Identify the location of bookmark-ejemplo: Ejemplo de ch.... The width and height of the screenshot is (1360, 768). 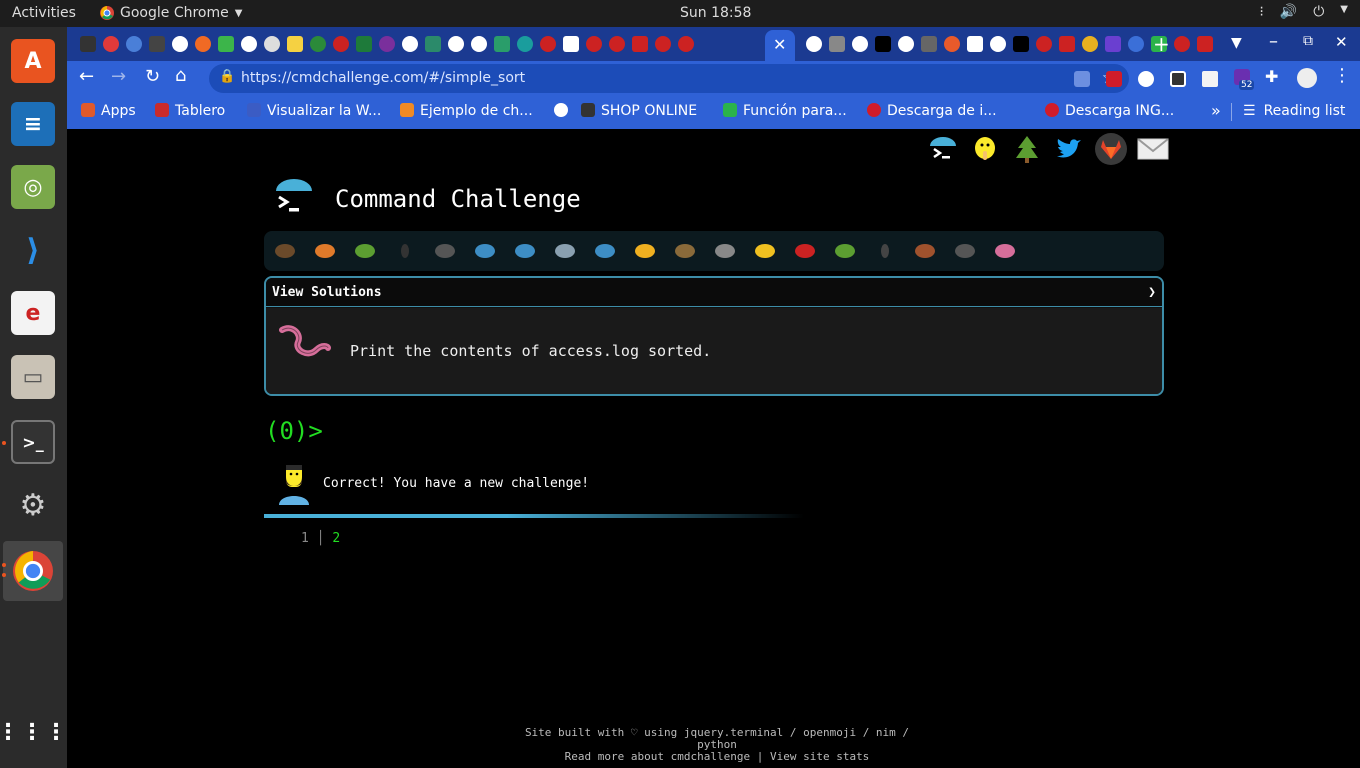
(466, 111).